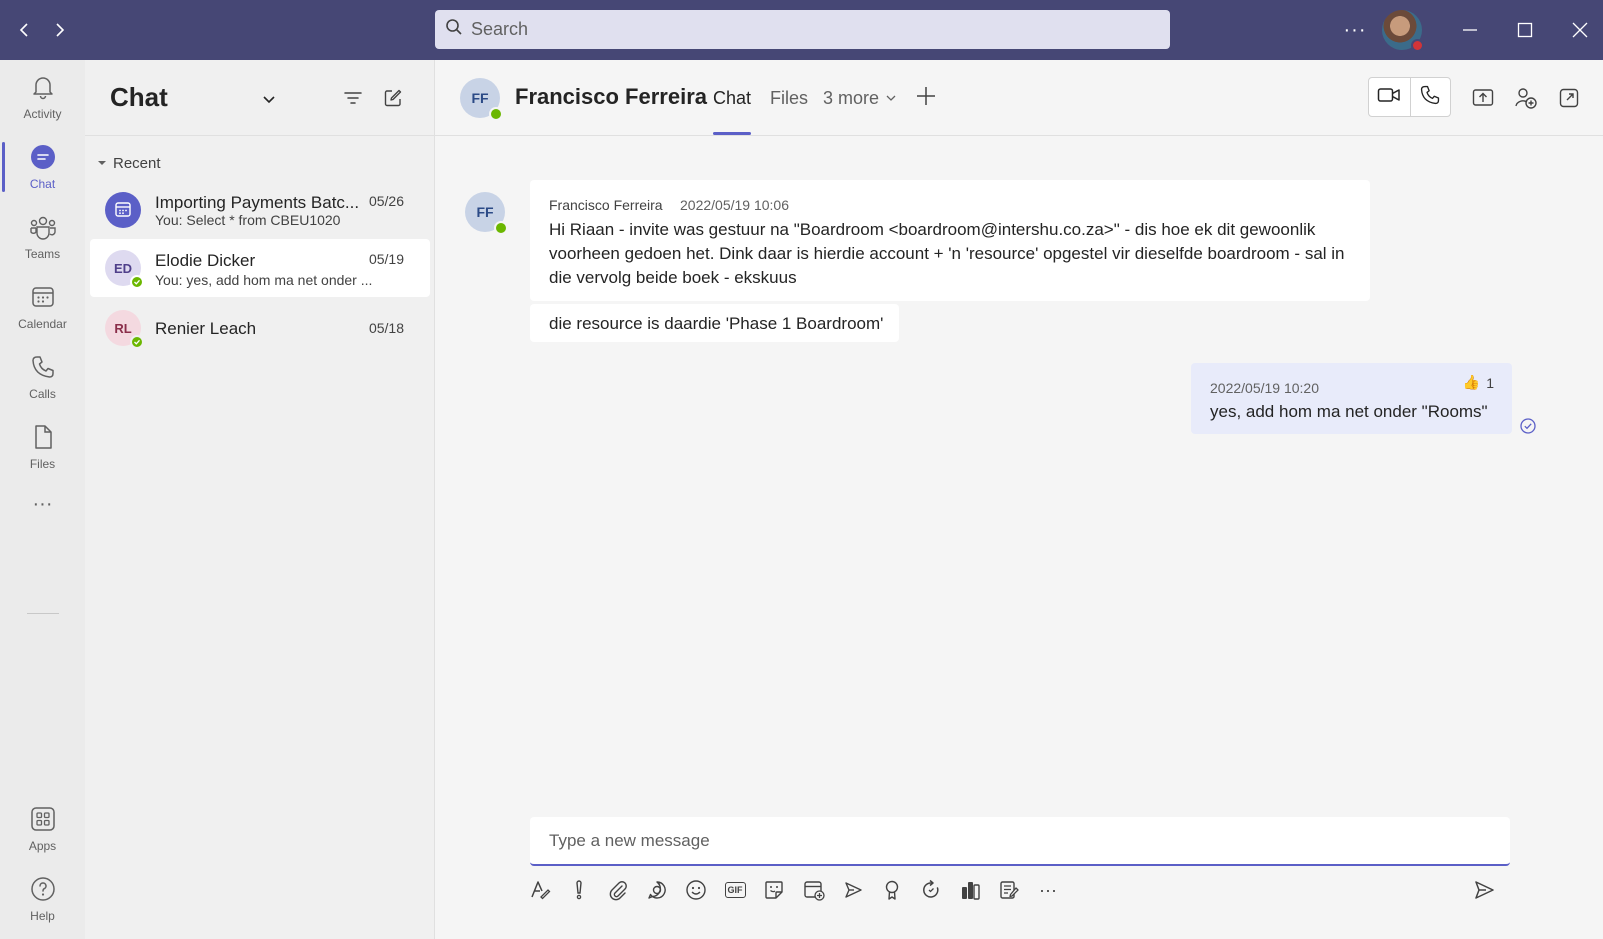 The image size is (1603, 939). I want to click on caret-down-icon, so click(102, 163).